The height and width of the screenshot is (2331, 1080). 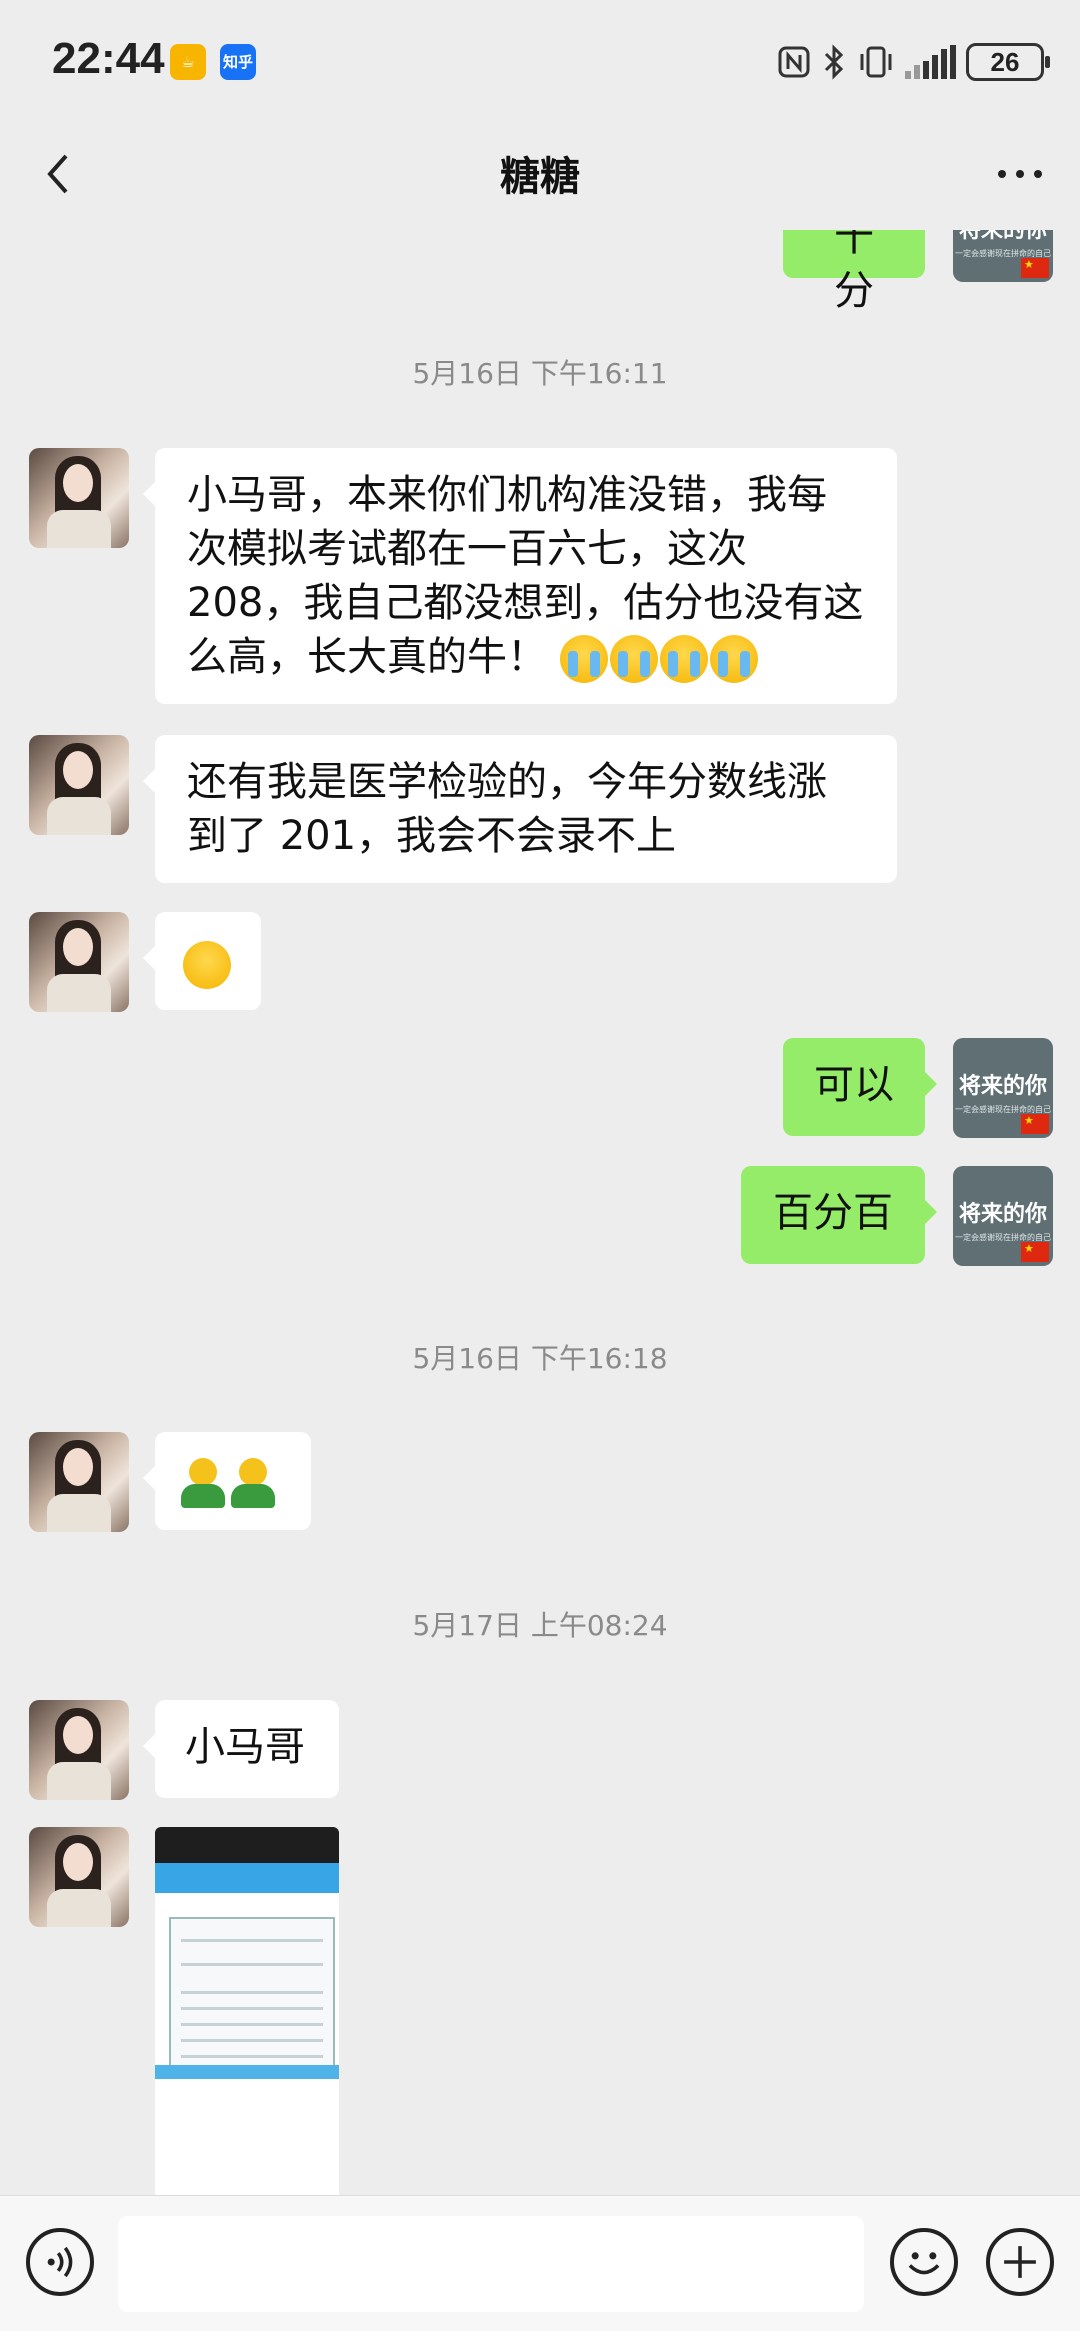 I want to click on notification-app-icon: ☕, so click(x=188, y=62).